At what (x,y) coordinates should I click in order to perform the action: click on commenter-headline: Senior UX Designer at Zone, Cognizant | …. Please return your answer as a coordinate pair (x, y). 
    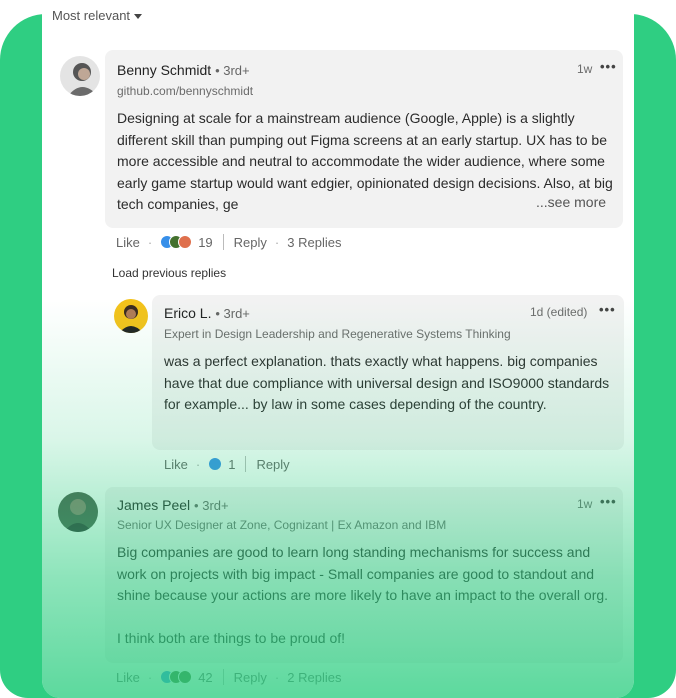
    Looking at the image, I should click on (282, 525).